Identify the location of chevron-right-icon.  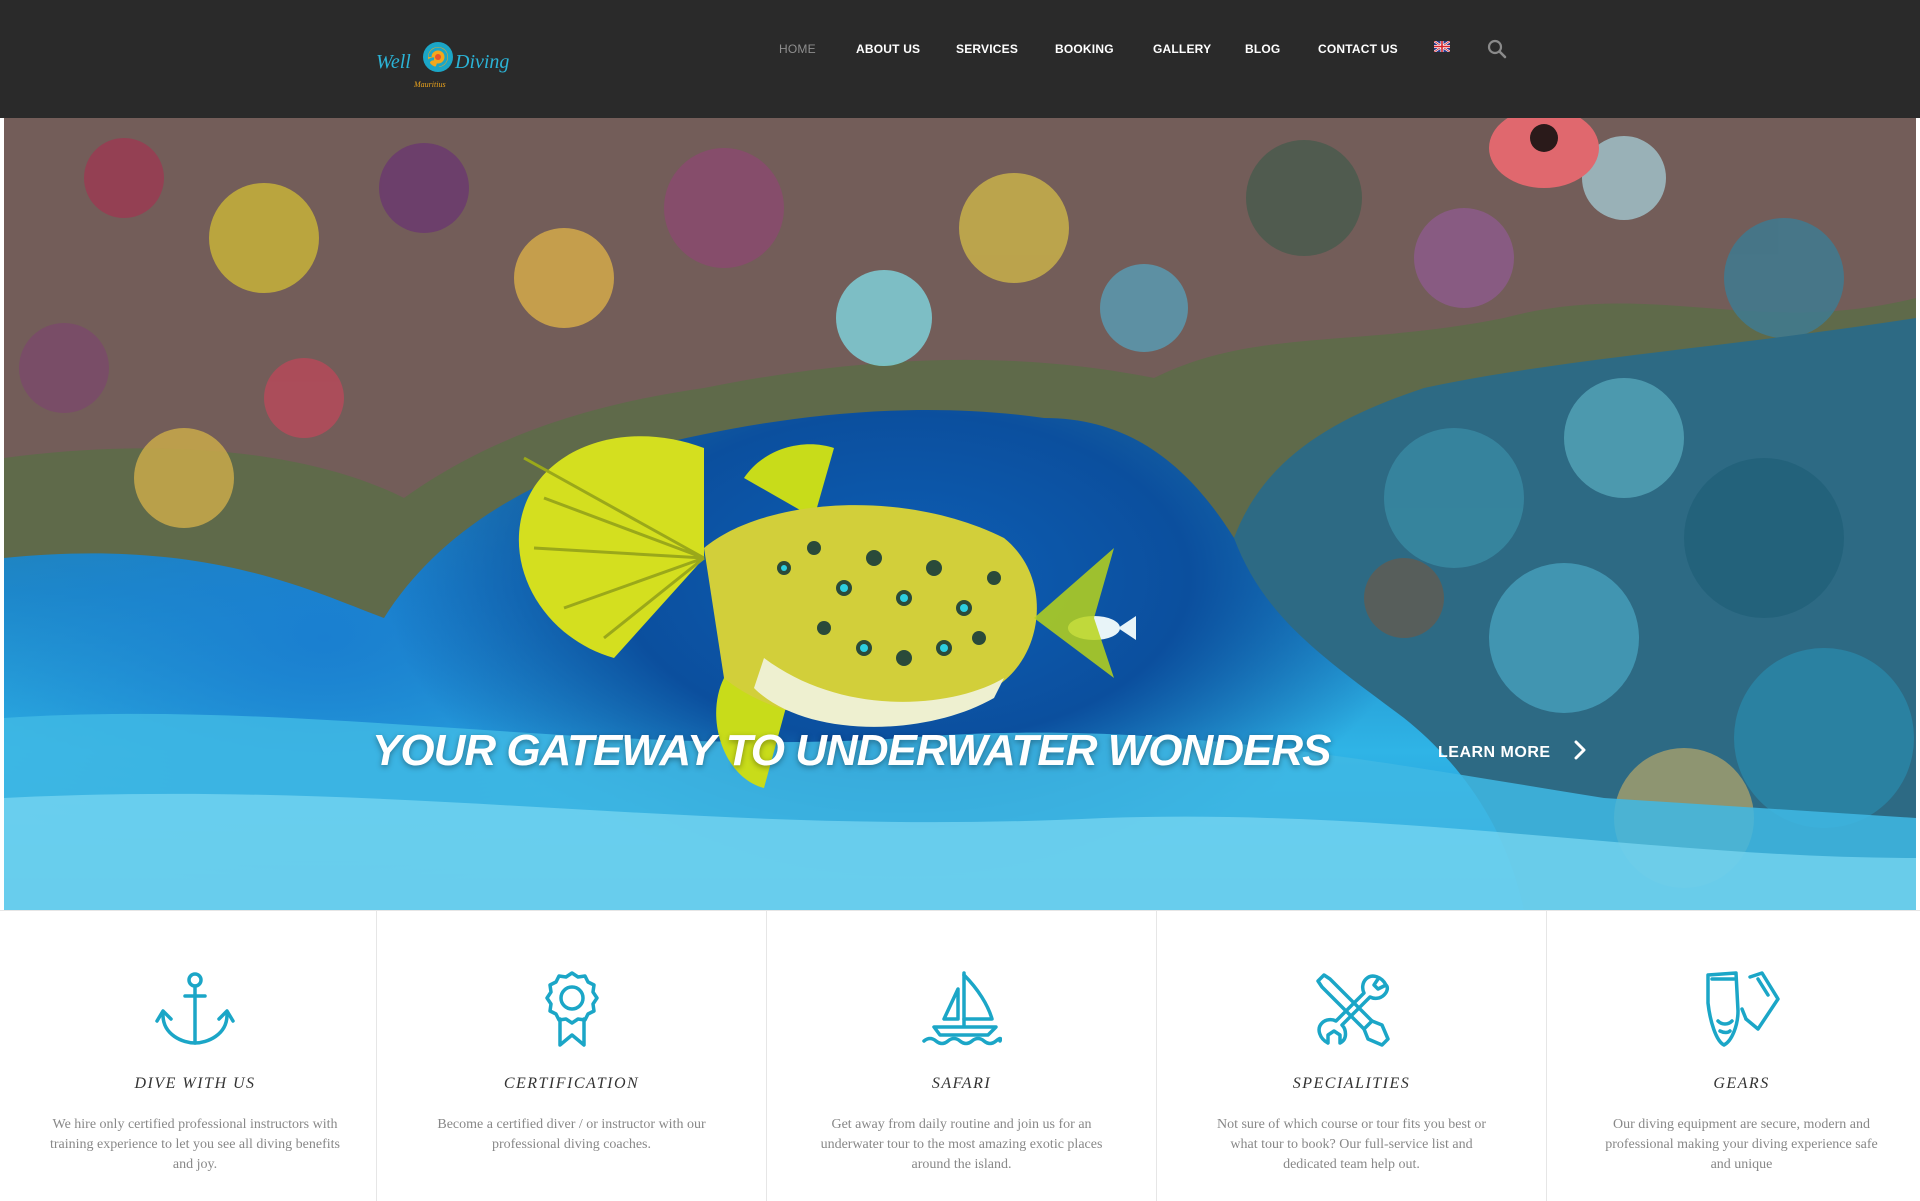
(1580, 750).